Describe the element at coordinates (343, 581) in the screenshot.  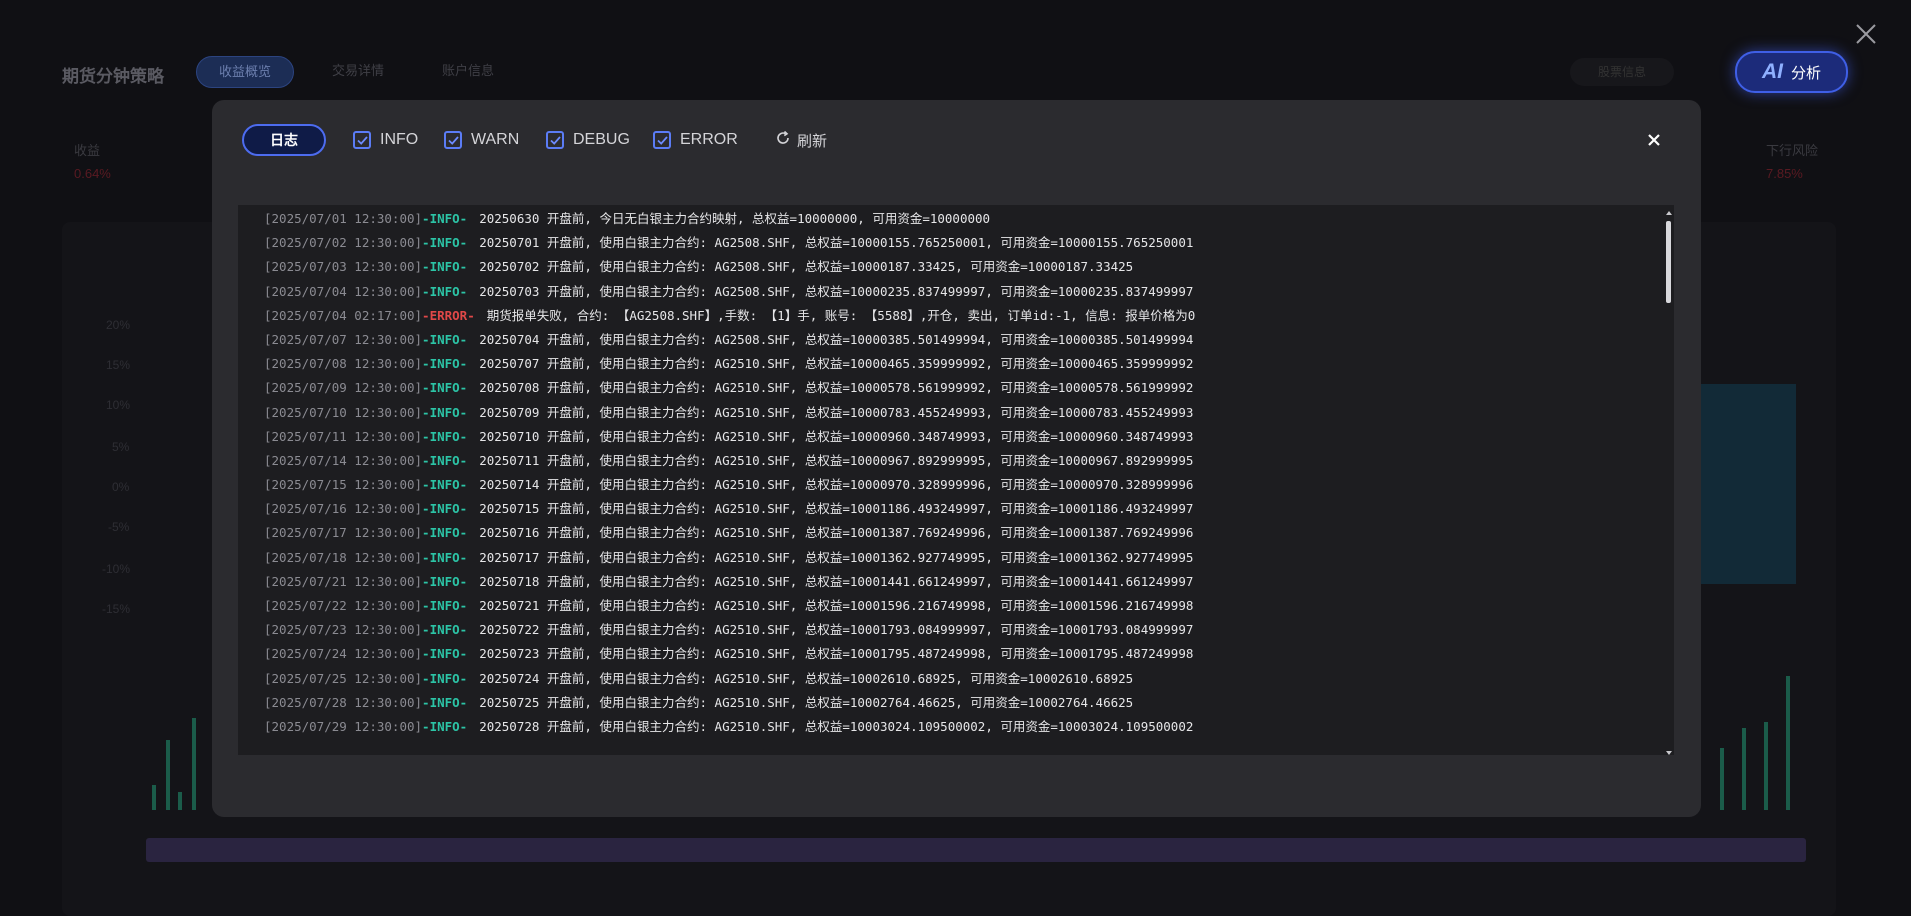
I see `log-timestamp: [2025/07/21 12:30:00]` at that location.